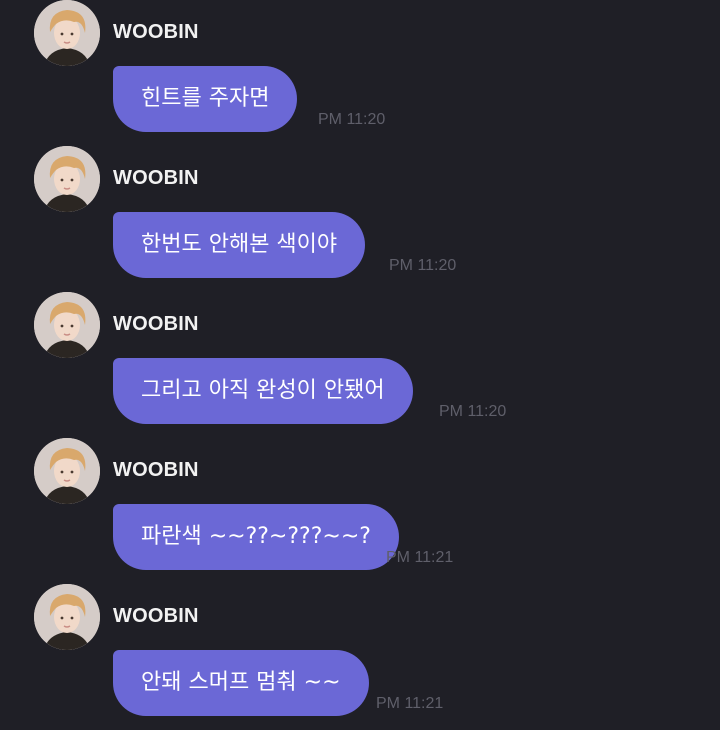  Describe the element at coordinates (205, 99) in the screenshot. I see `message-bubble: 힌트를 주자면` at that location.